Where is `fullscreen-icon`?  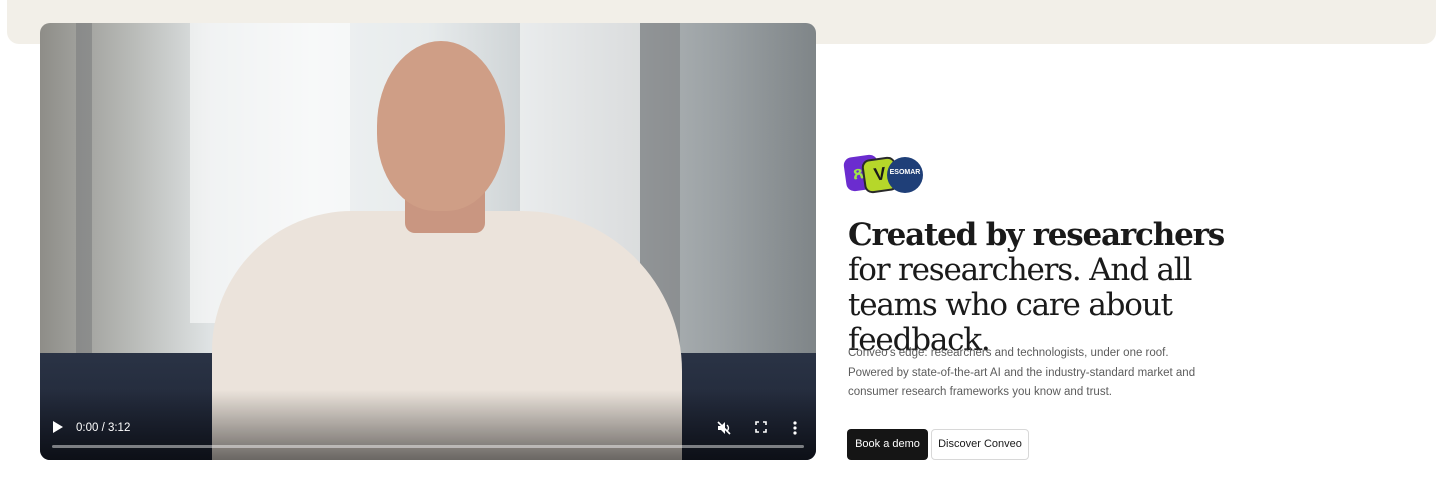
fullscreen-icon is located at coordinates (761, 429).